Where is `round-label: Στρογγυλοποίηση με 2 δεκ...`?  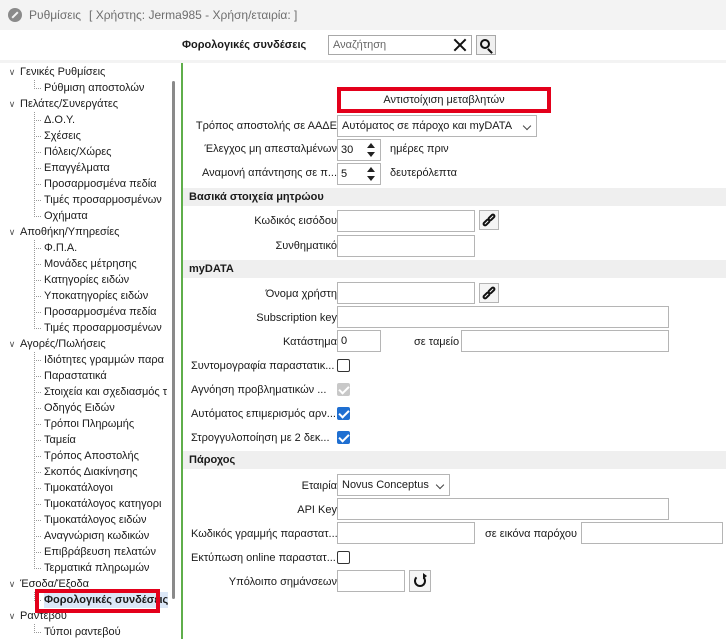 round-label: Στρογγυλοποίηση με 2 δεκ... is located at coordinates (260, 438).